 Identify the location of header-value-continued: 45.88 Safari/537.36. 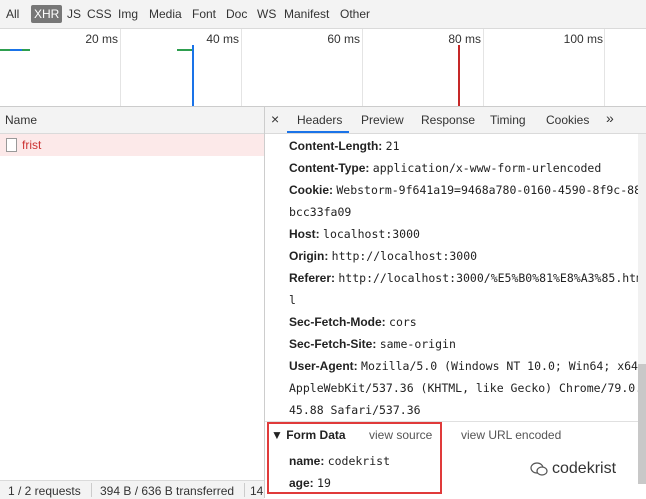
(355, 410).